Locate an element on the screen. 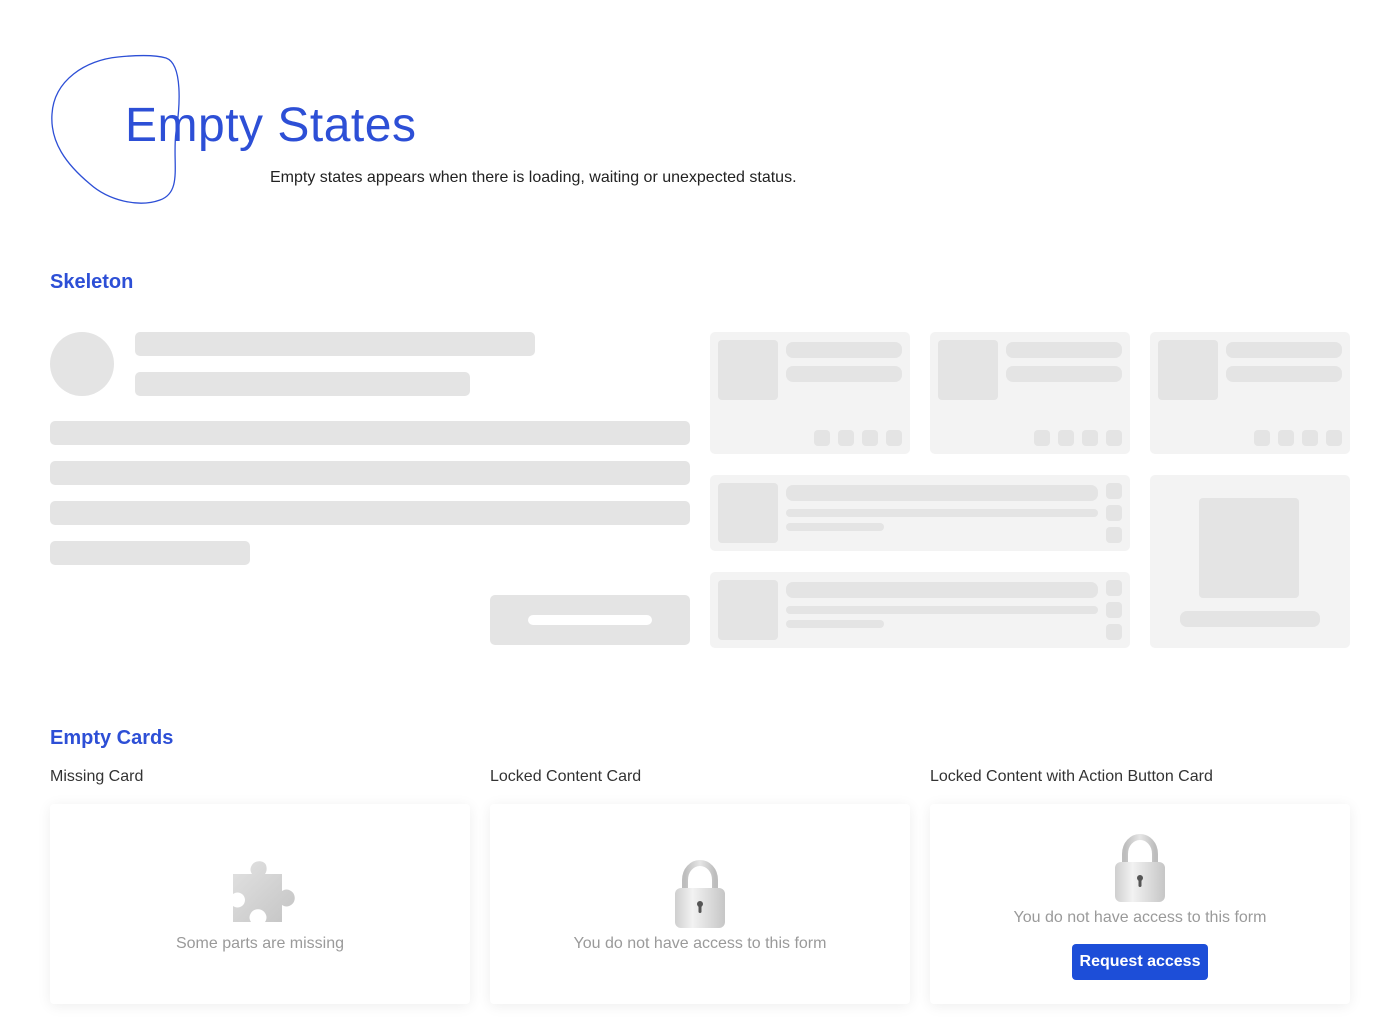  missing-card: Some parts are missing is located at coordinates (260, 904).